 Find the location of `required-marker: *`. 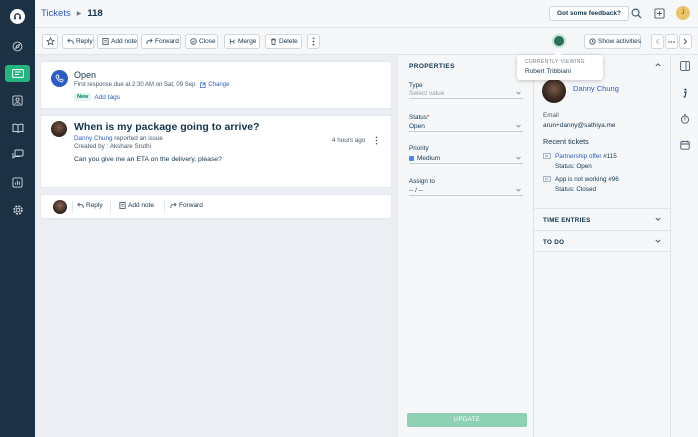

required-marker: * is located at coordinates (428, 117).